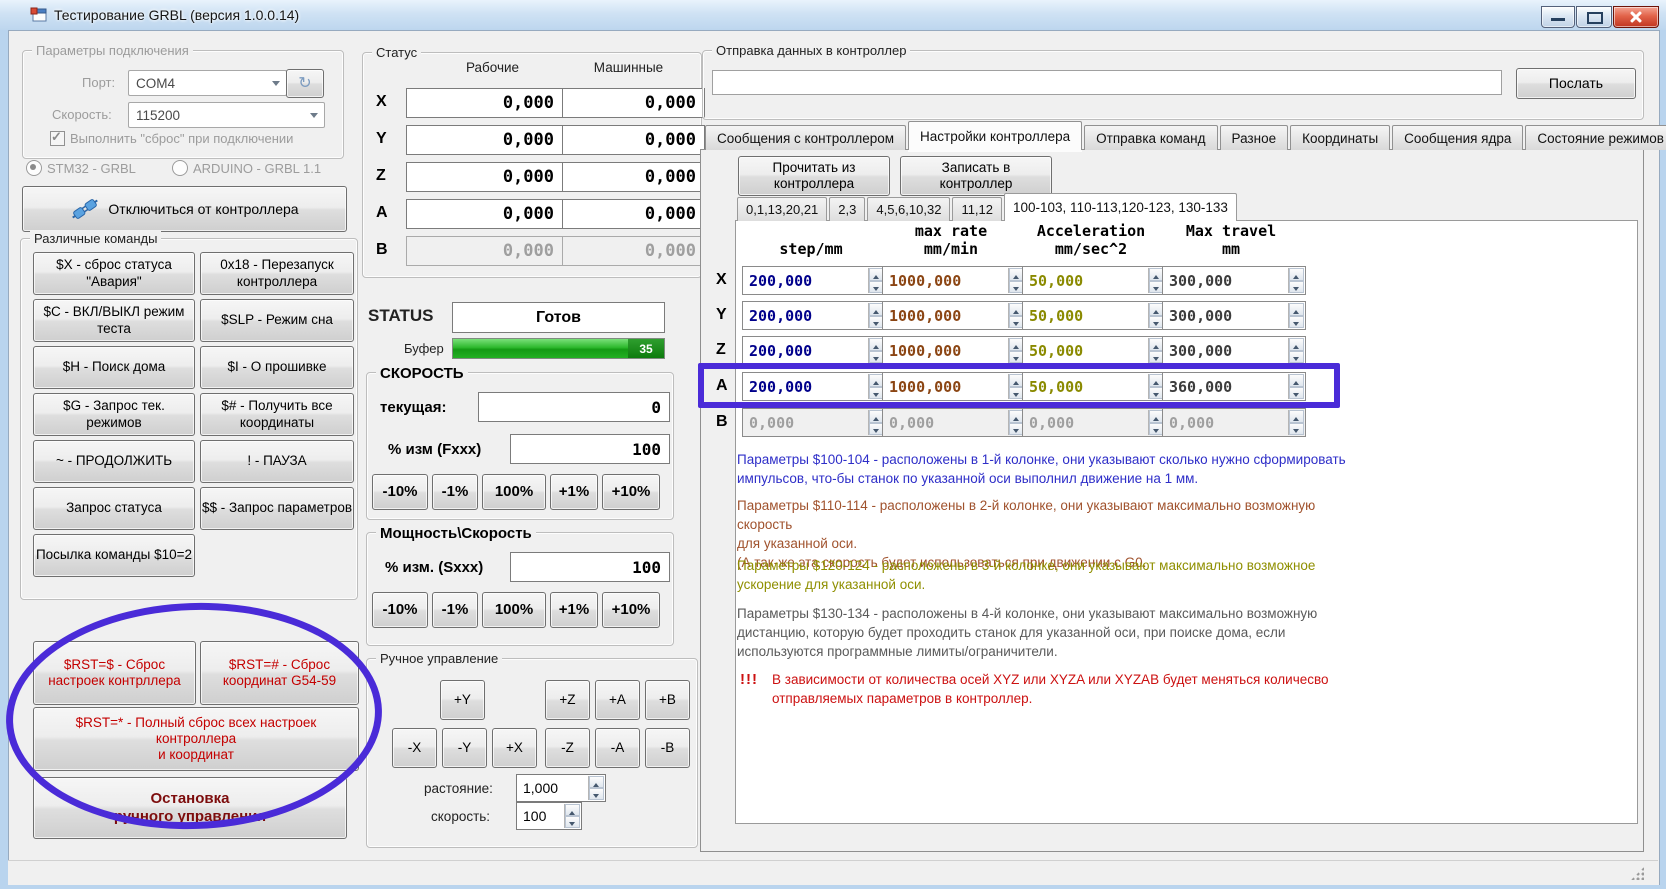  Describe the element at coordinates (977, 209) in the screenshot. I see `subtab-11-12: 11,12` at that location.